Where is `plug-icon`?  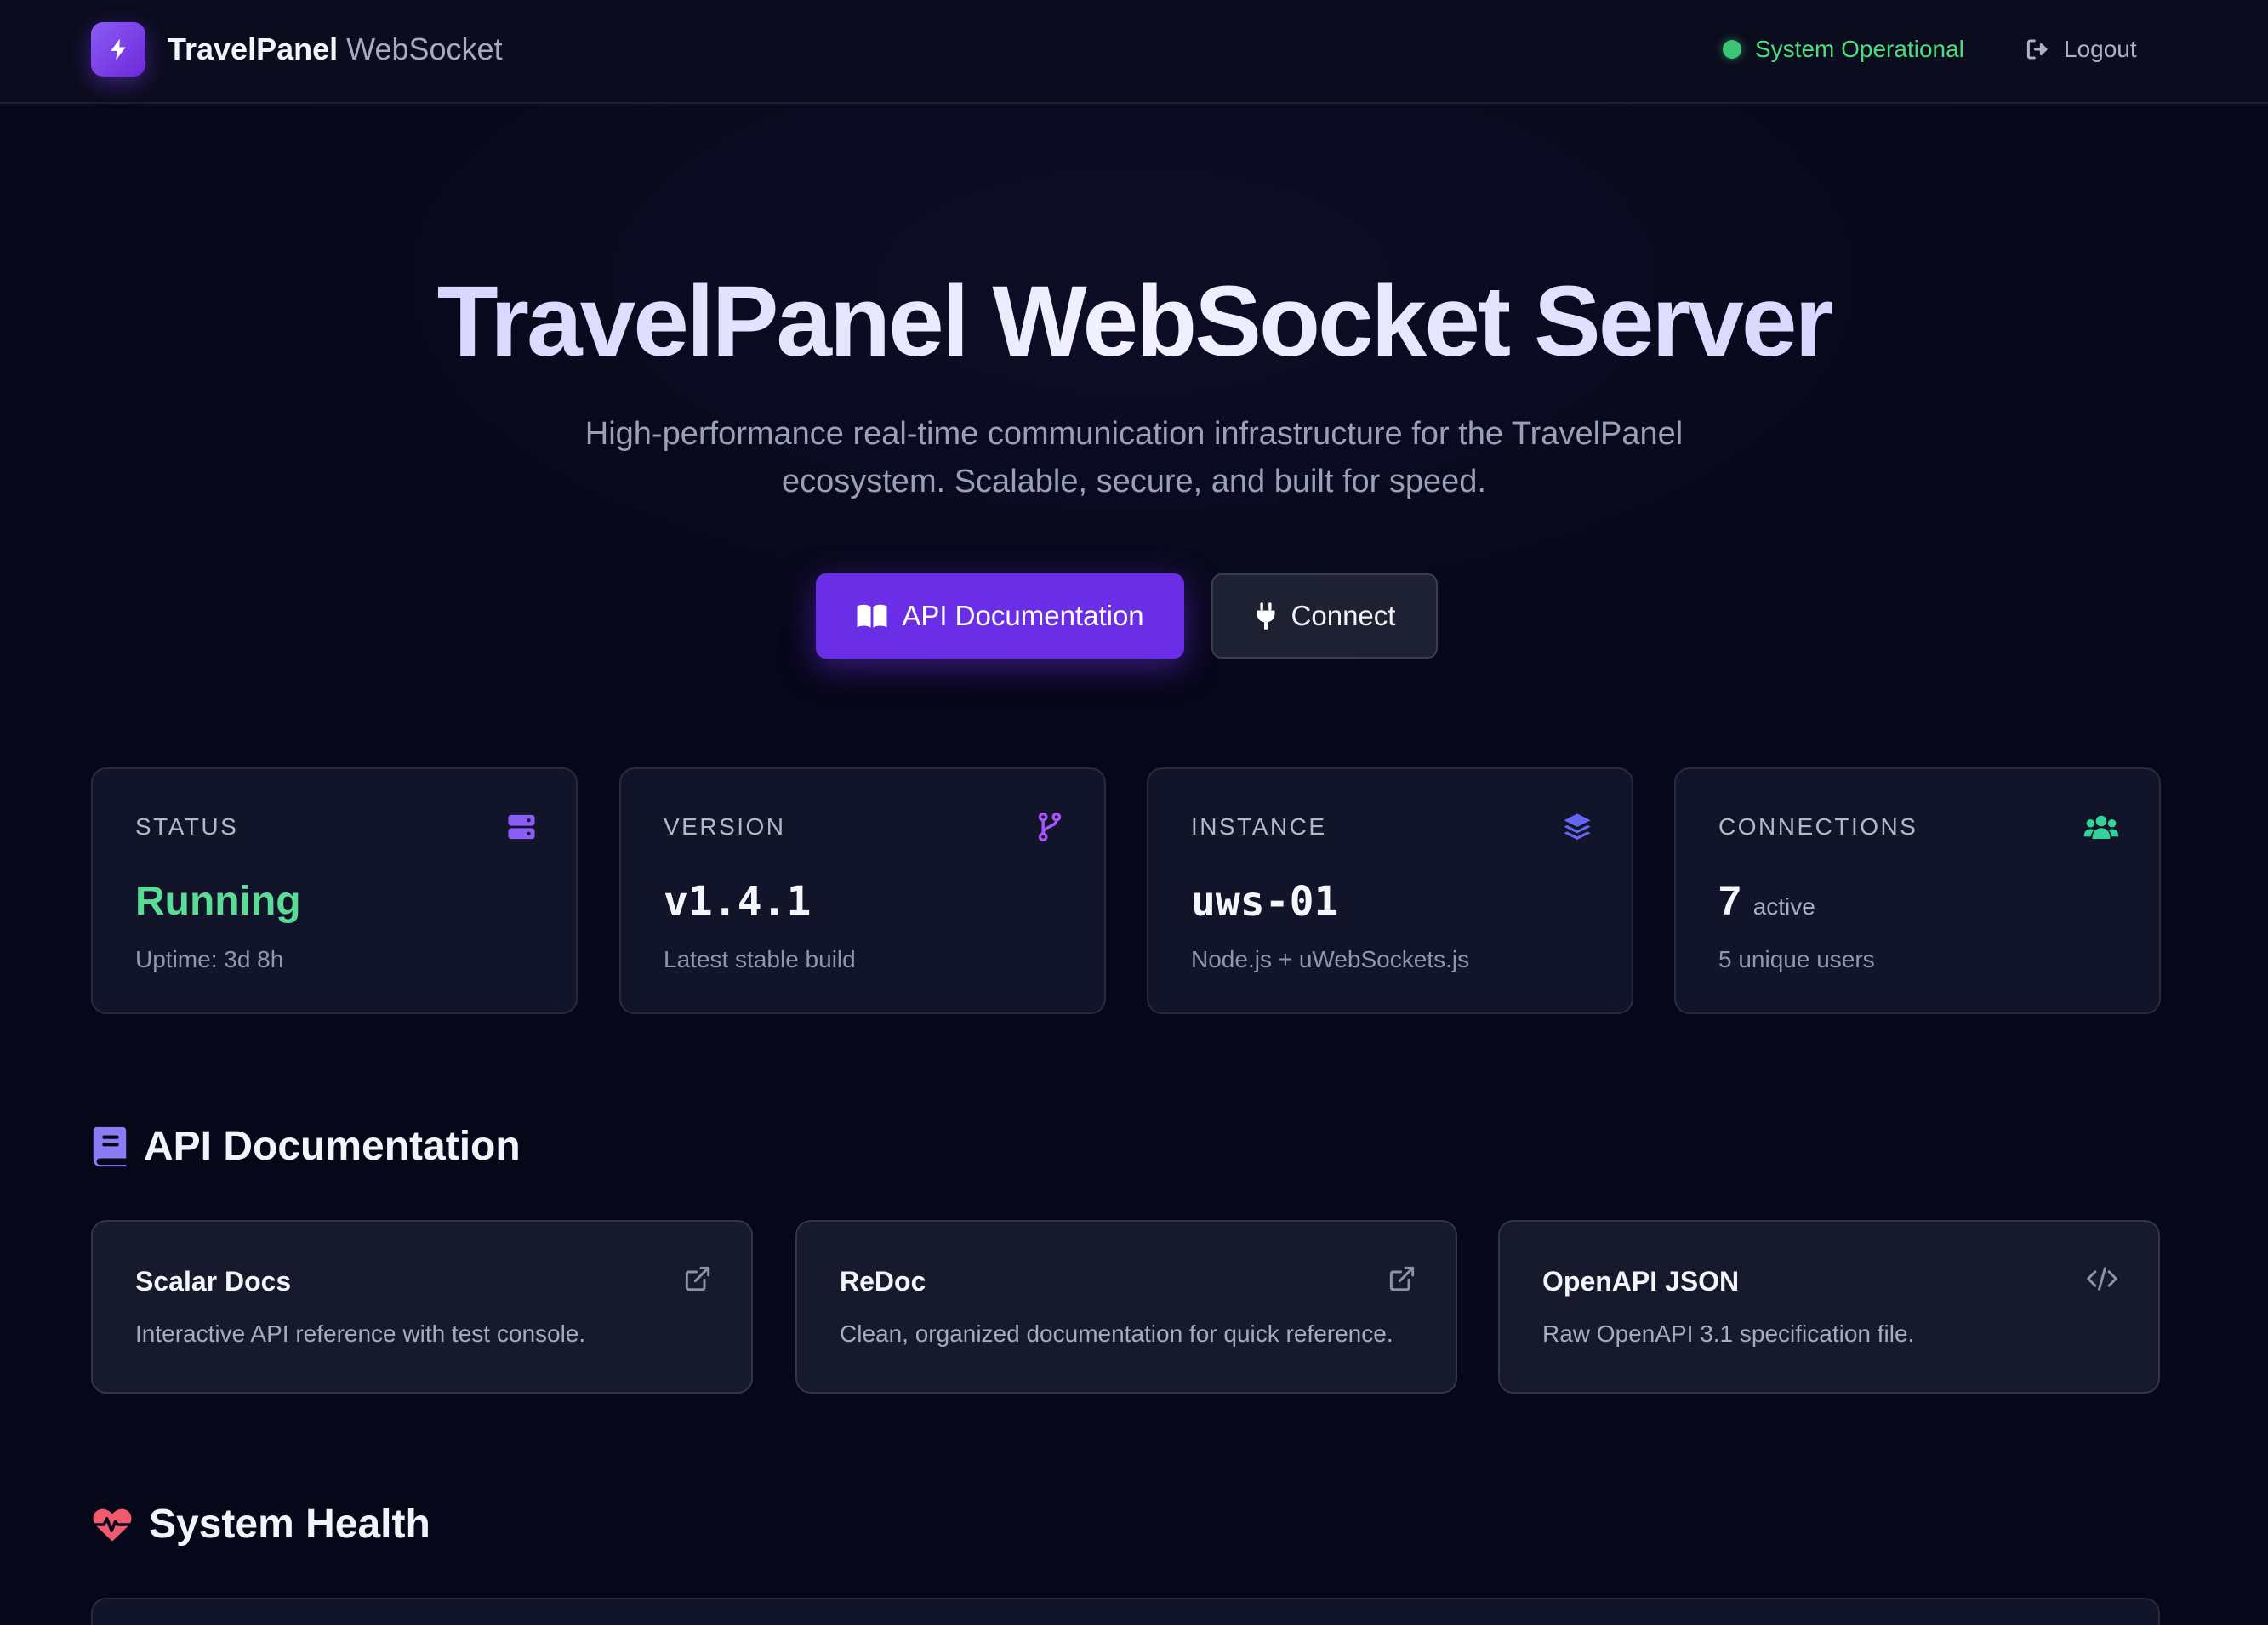
plug-icon is located at coordinates (1265, 616).